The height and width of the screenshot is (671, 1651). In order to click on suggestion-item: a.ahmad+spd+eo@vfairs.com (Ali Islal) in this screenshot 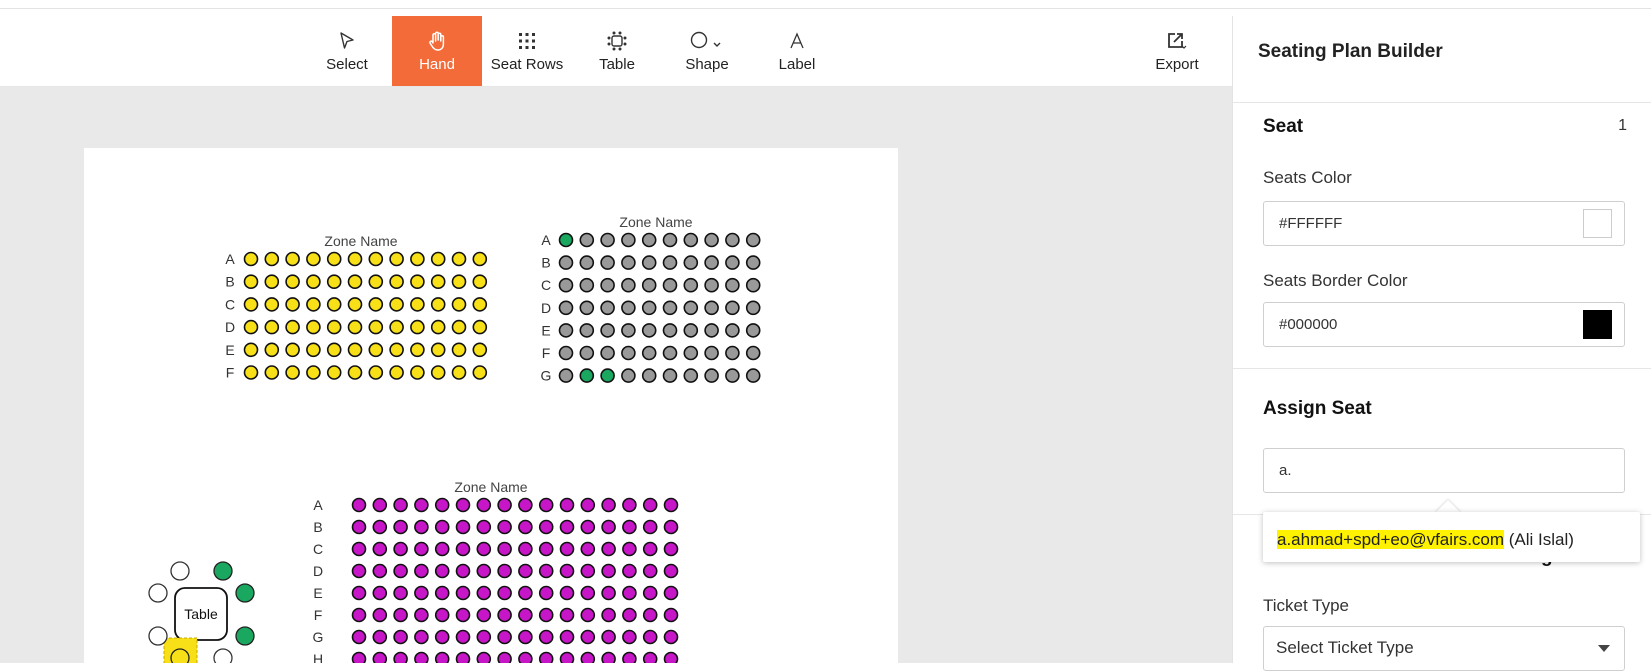, I will do `click(1425, 540)`.